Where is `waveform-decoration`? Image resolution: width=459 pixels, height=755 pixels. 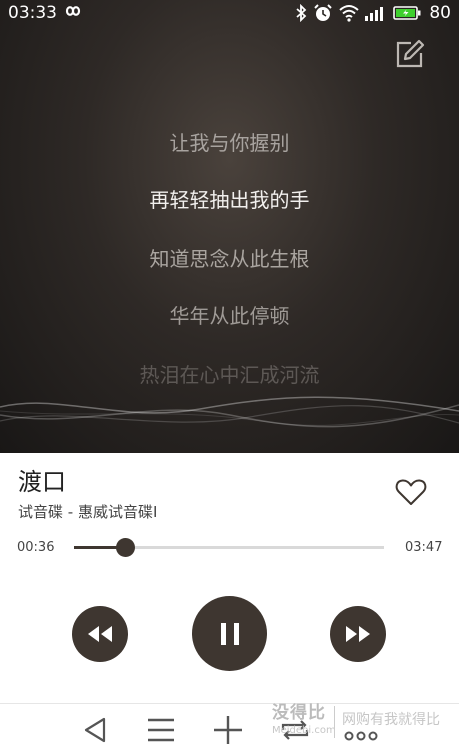 waveform-decoration is located at coordinates (229, 412).